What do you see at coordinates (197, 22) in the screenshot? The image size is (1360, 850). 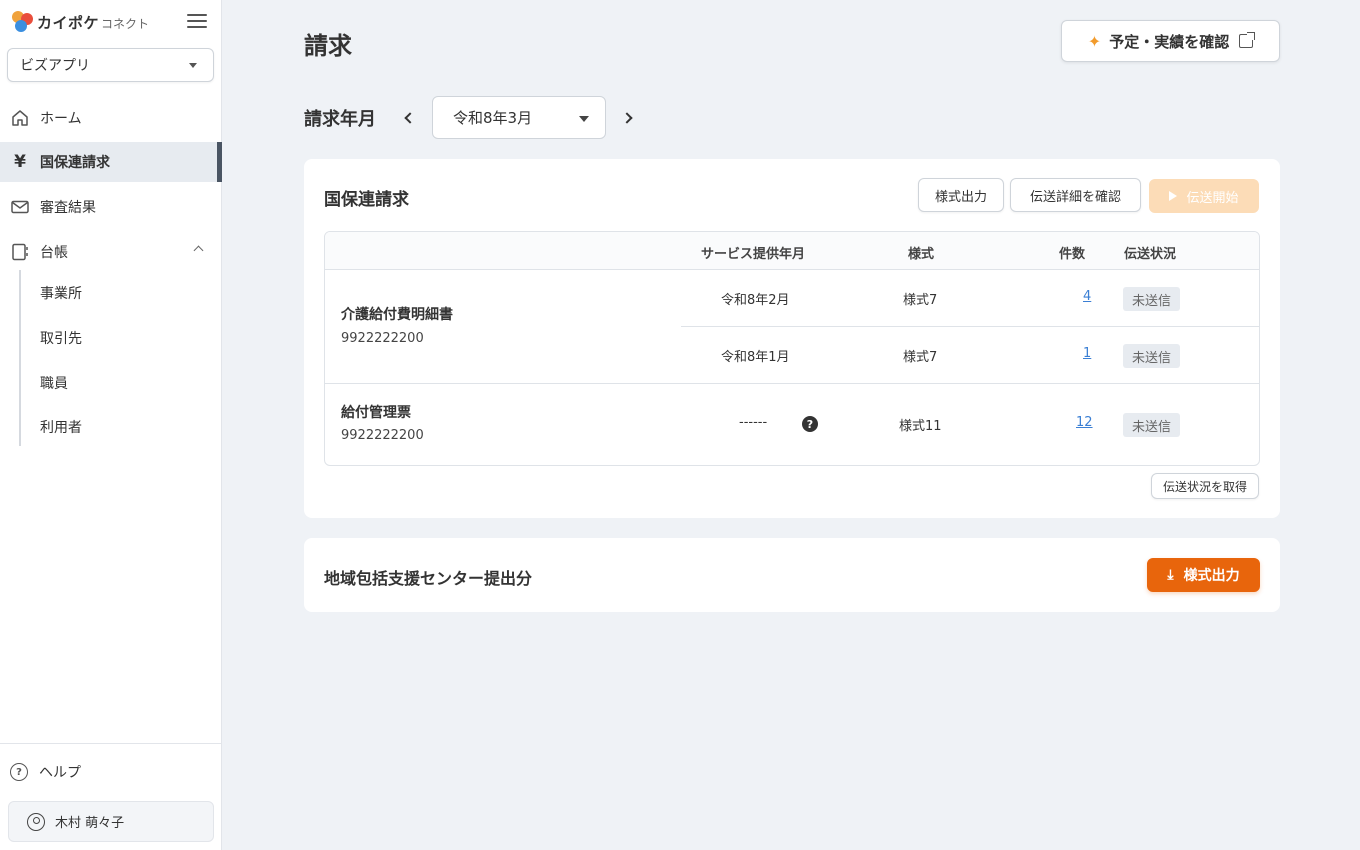 I see `menu-toggle-icon` at bounding box center [197, 22].